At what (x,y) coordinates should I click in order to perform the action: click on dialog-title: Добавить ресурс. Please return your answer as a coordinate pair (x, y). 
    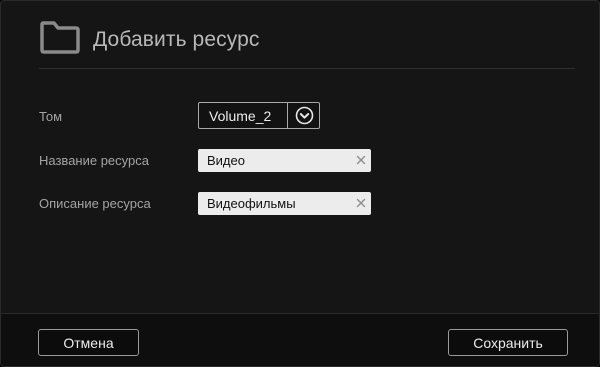
    Looking at the image, I should click on (176, 39).